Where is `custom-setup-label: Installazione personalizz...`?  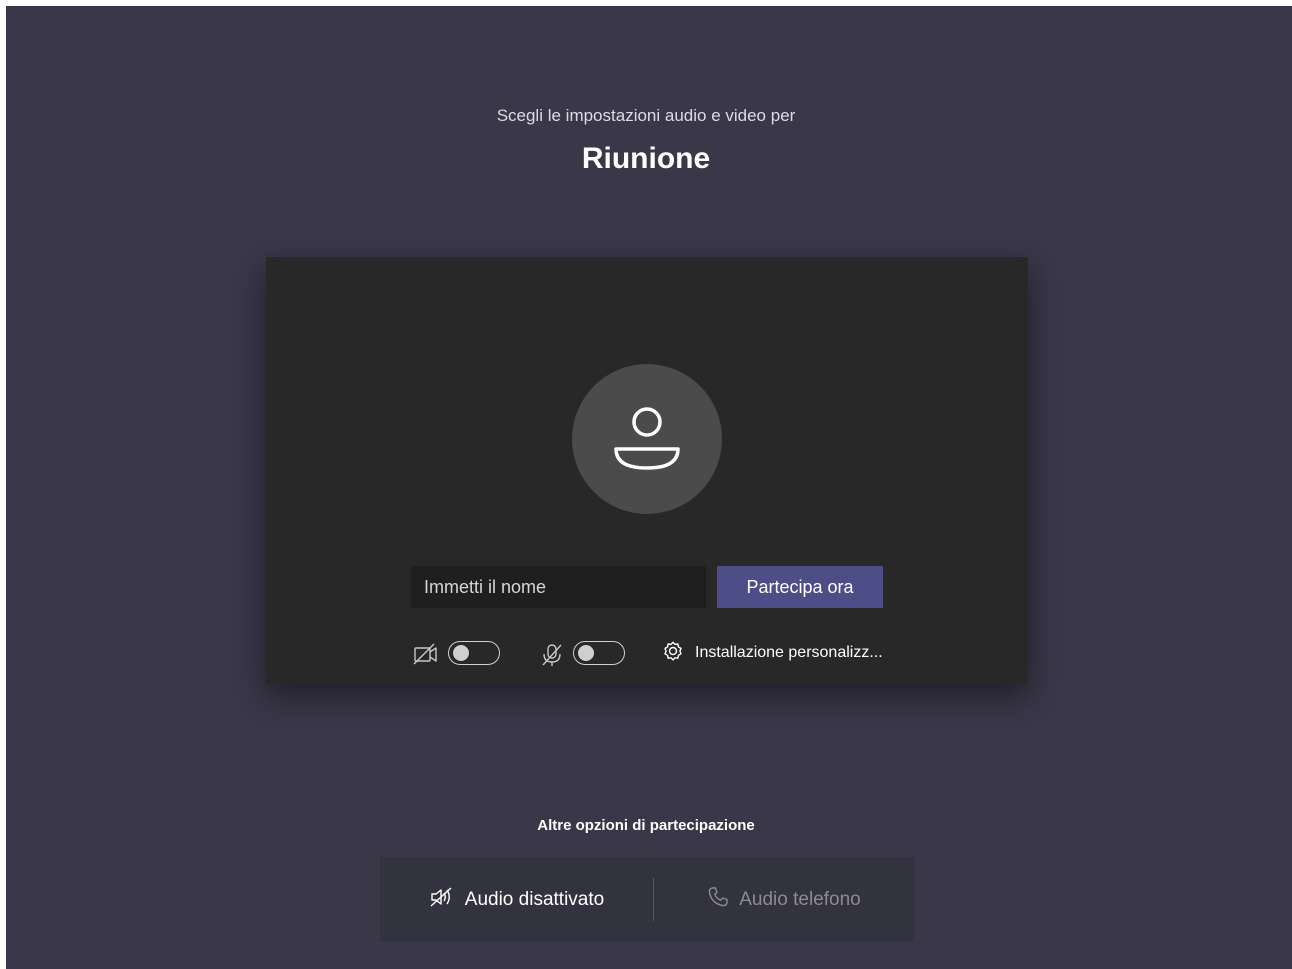
custom-setup-label: Installazione personalizz... is located at coordinates (789, 652).